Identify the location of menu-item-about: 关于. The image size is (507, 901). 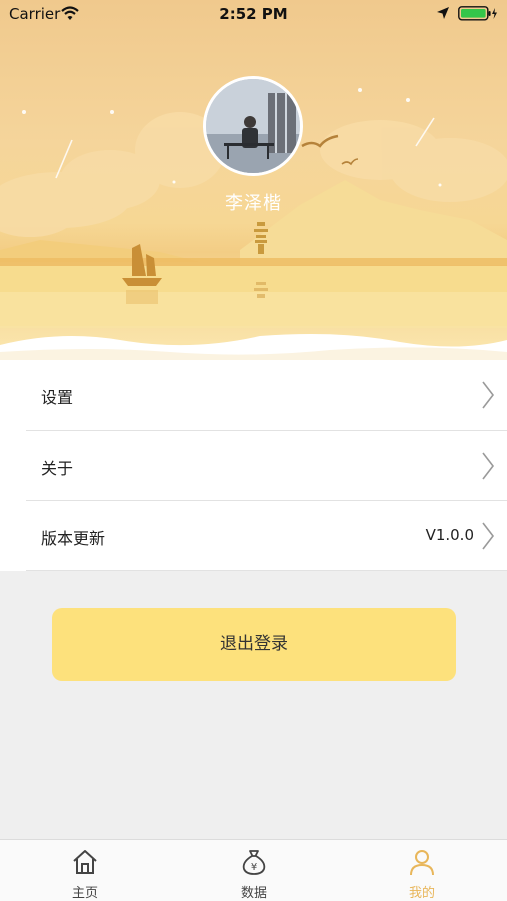
(253, 466).